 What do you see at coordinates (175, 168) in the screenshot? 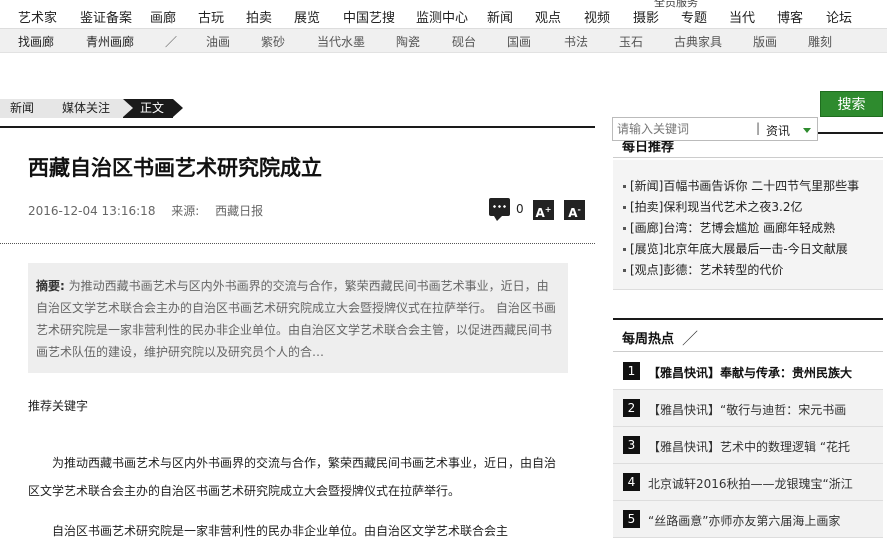
I see `article-title: 西藏自治区书画艺术研究院成立` at bounding box center [175, 168].